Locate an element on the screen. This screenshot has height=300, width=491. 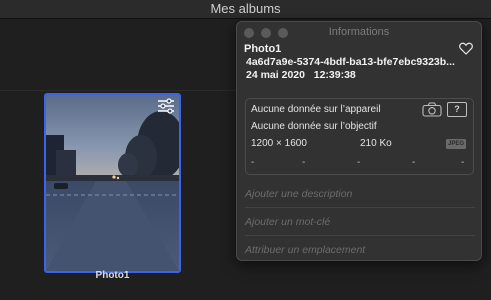
exif-aperture: - is located at coordinates (414, 162).